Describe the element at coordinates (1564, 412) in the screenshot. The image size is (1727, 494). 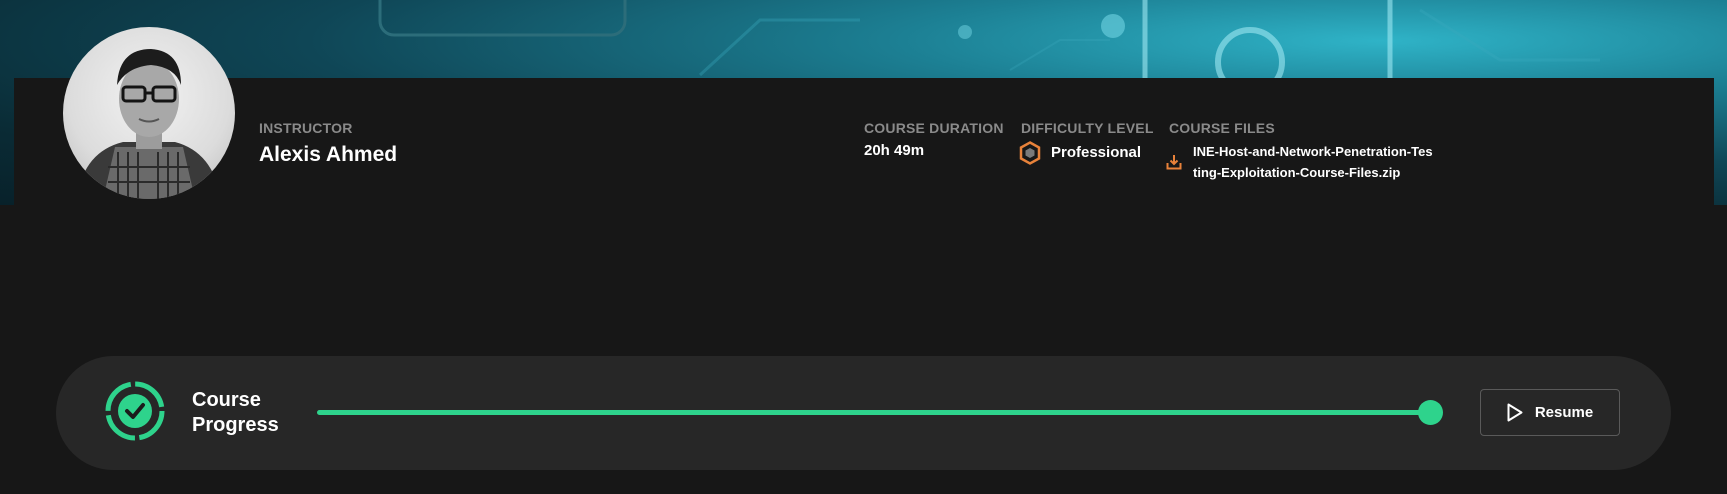
I see `resume-button-label: Resume` at that location.